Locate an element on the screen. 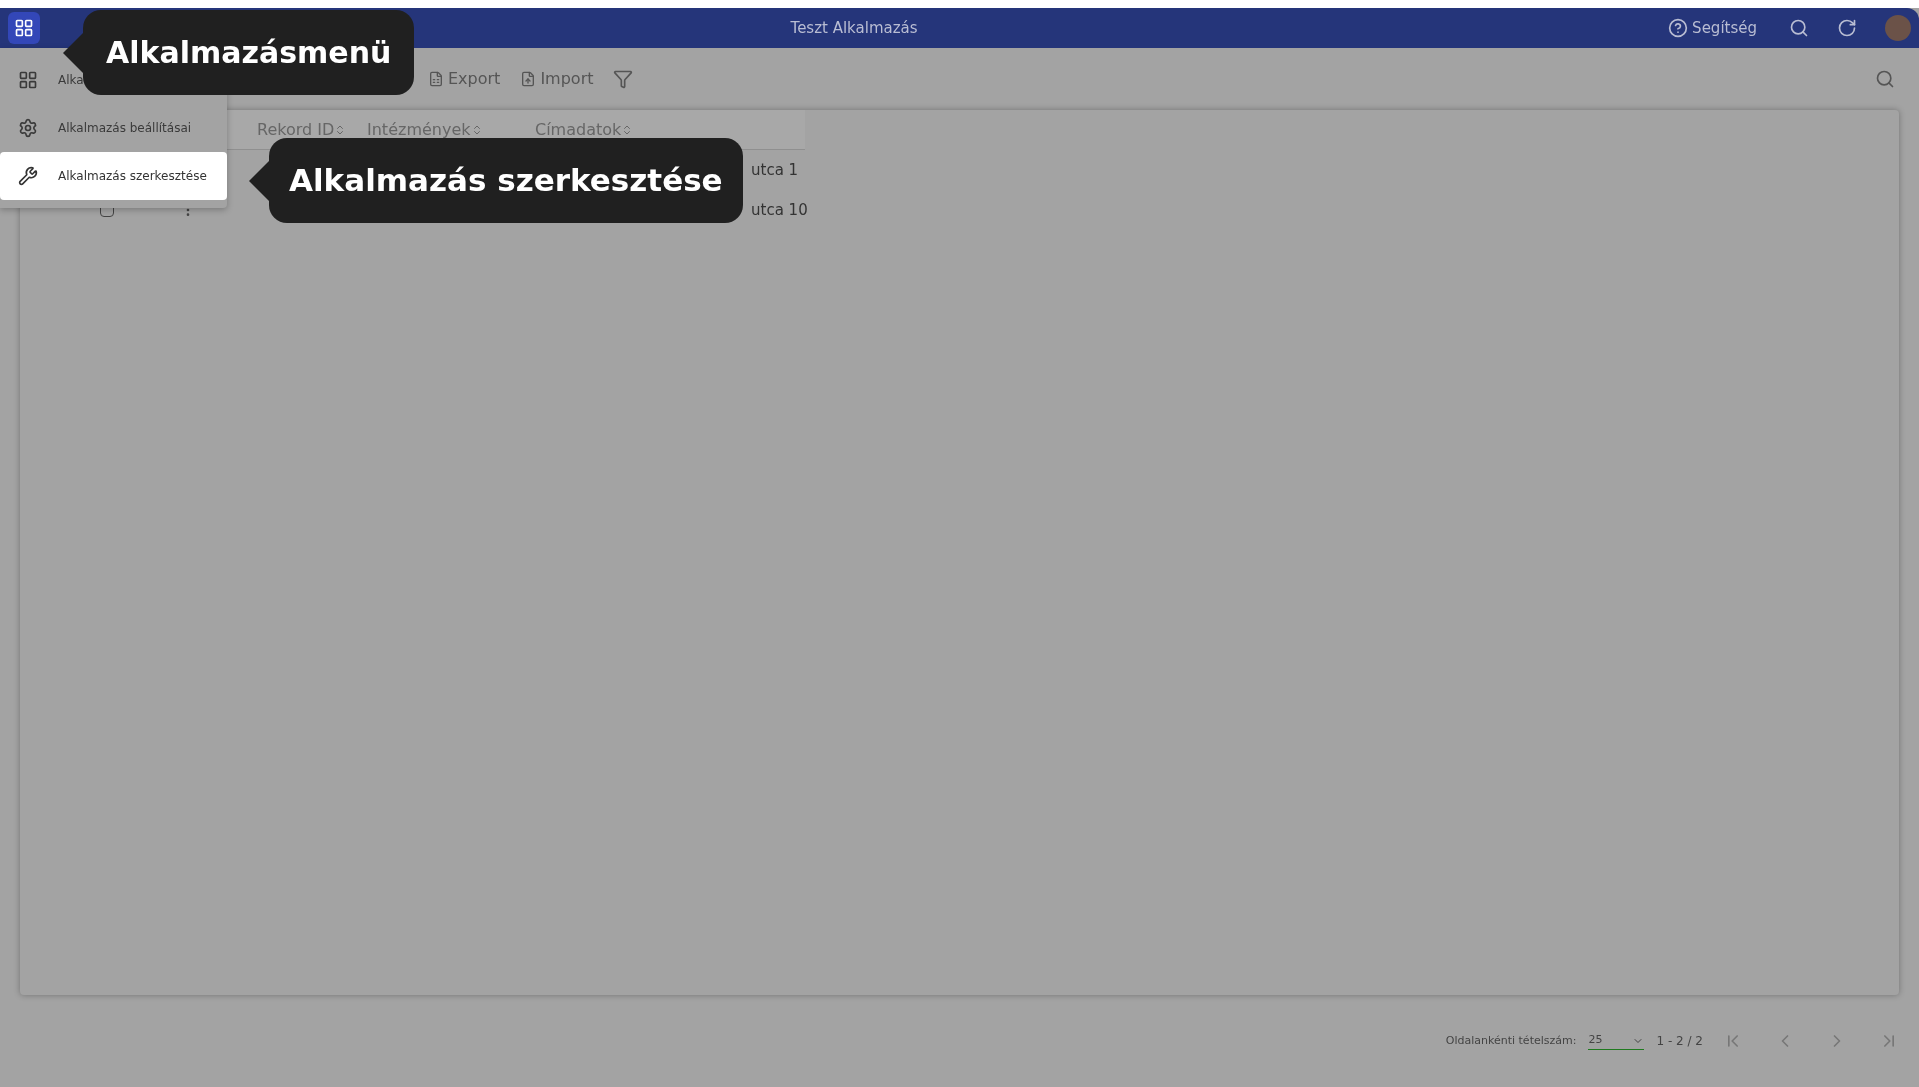  page-size-label: Oldalankénti tételszám: is located at coordinates (1511, 1040).